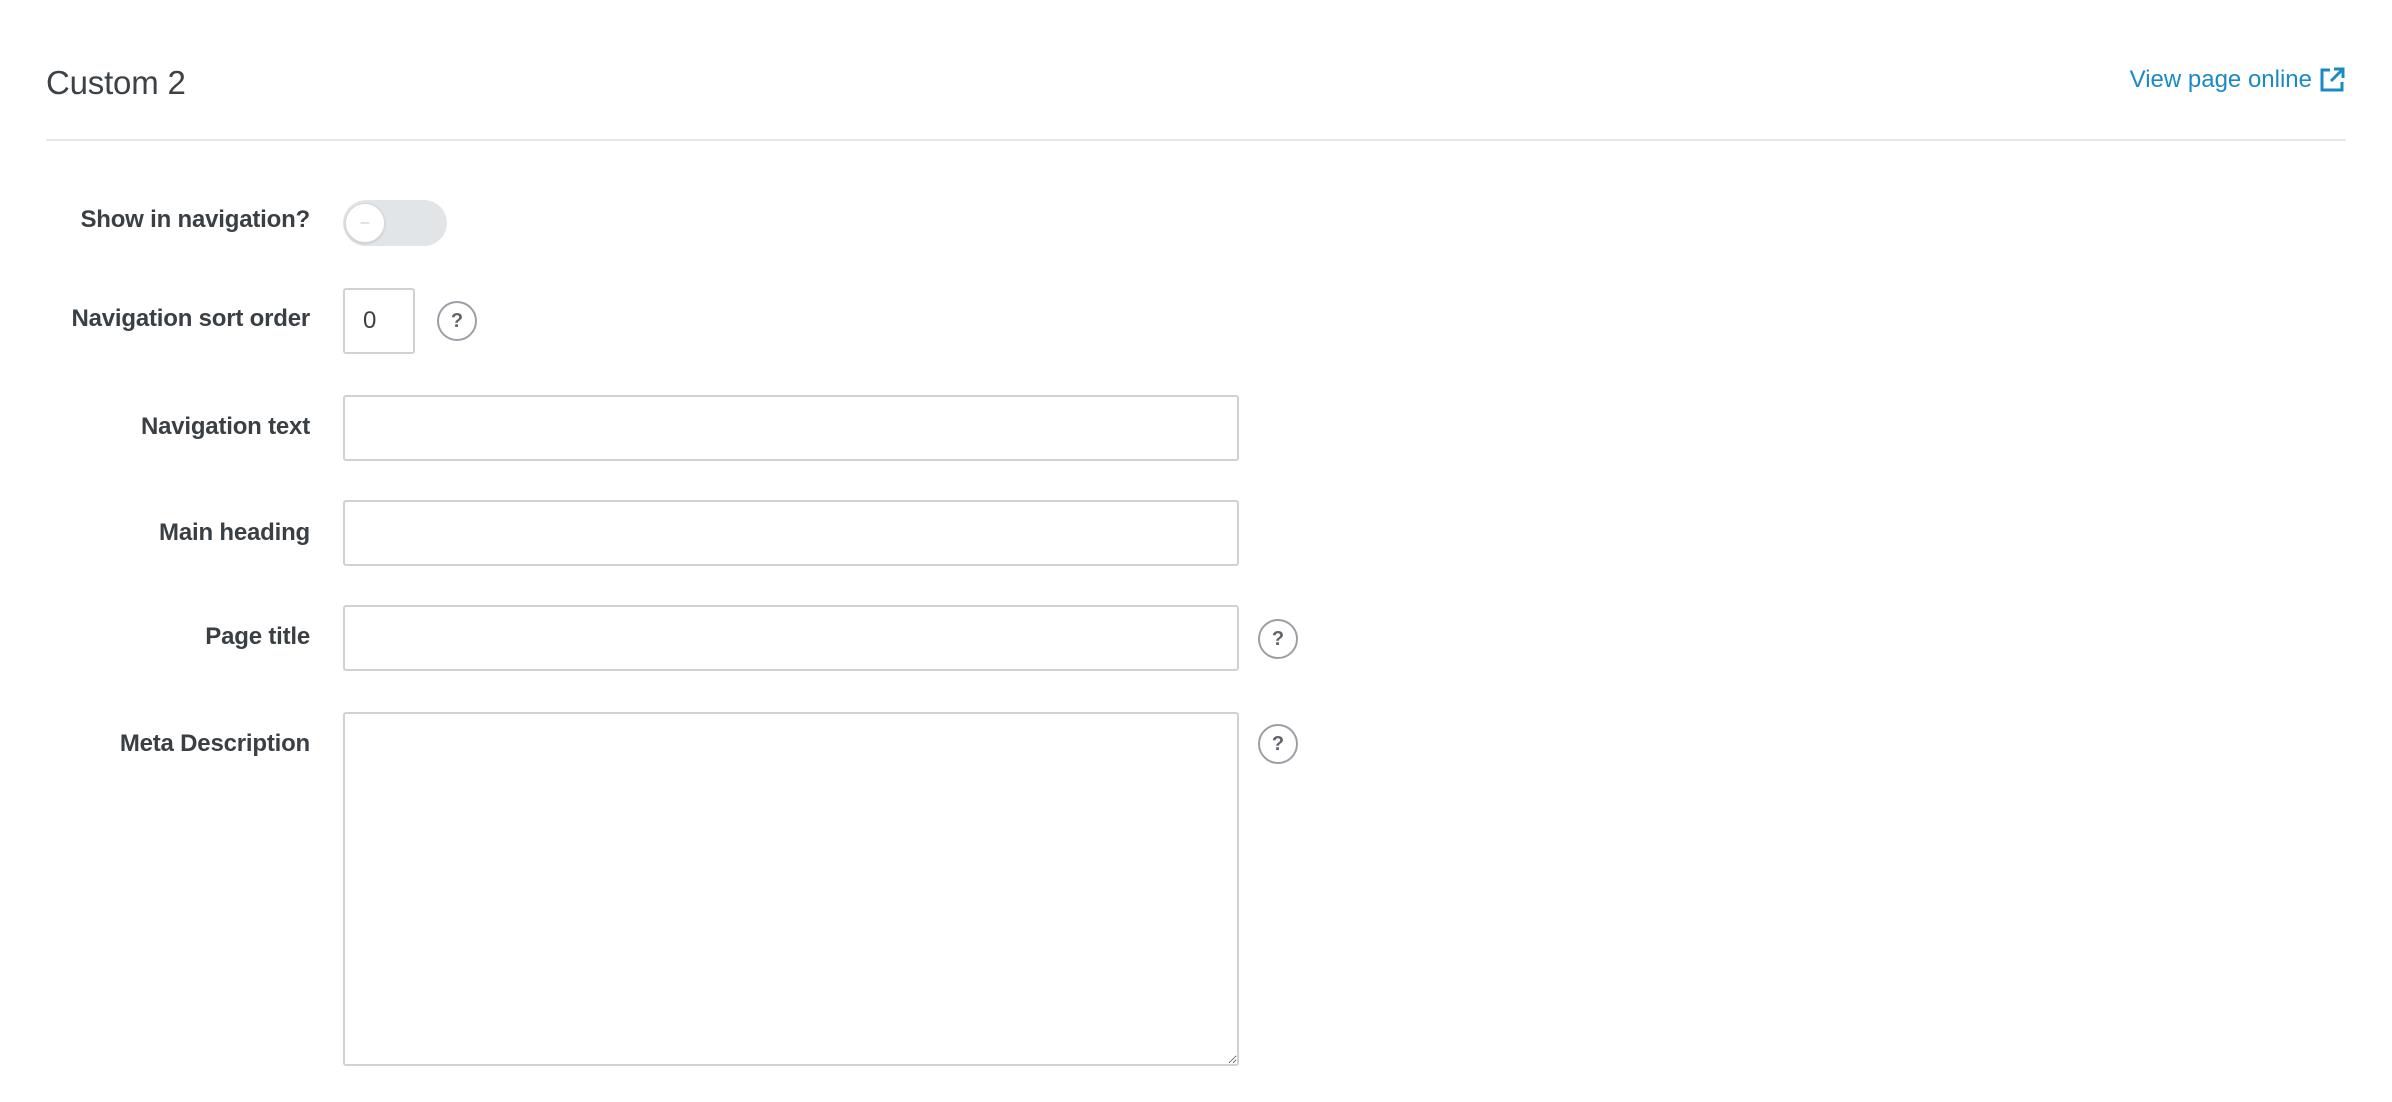 The width and height of the screenshot is (2392, 1102). I want to click on navigation-text-row: Navigation text, so click(1196, 428).